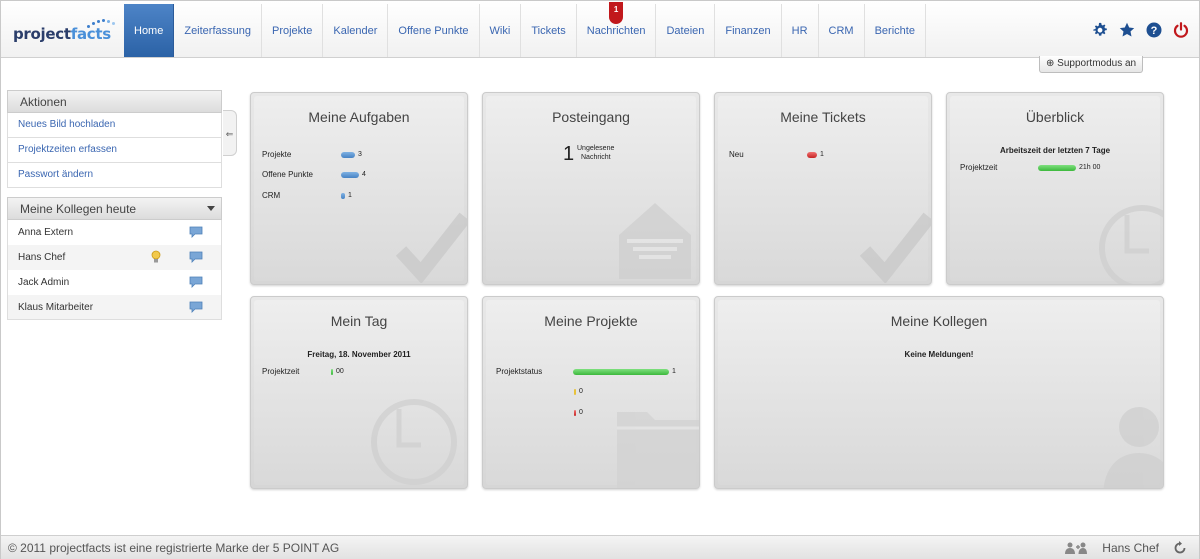  I want to click on power-icon, so click(1181, 30).